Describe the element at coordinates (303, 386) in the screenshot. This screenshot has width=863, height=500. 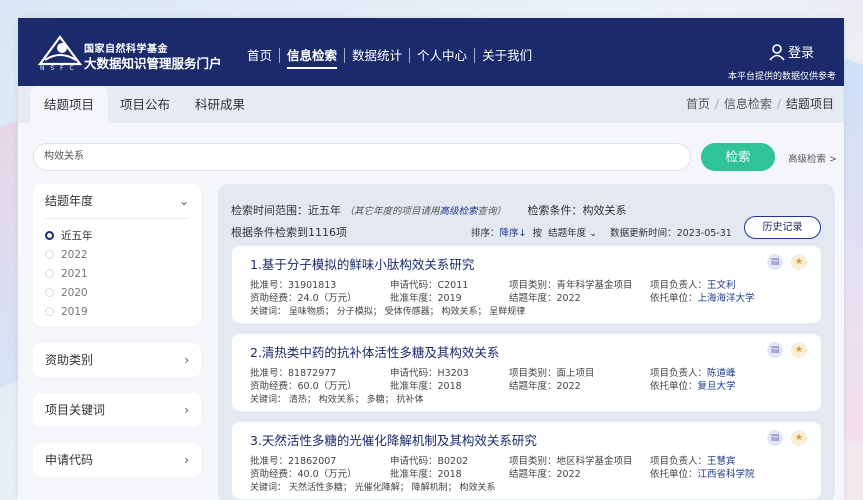
I see `funding: 资助经费：60.0（万元）` at that location.